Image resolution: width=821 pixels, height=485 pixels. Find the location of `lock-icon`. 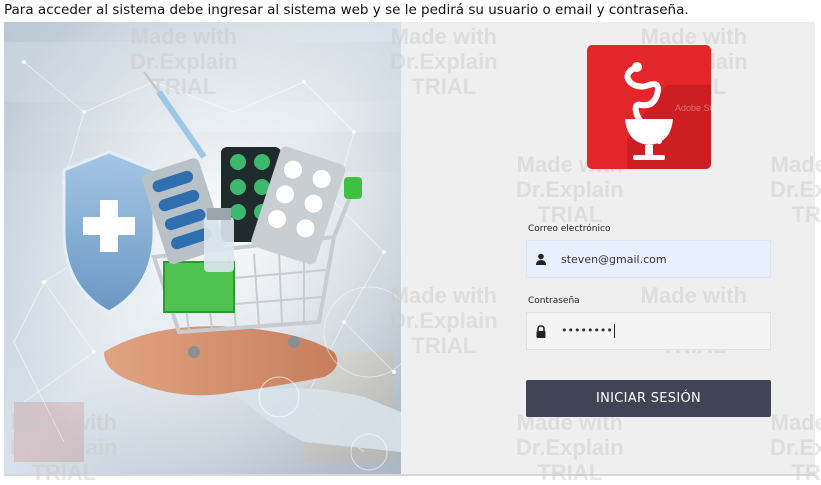

lock-icon is located at coordinates (541, 331).